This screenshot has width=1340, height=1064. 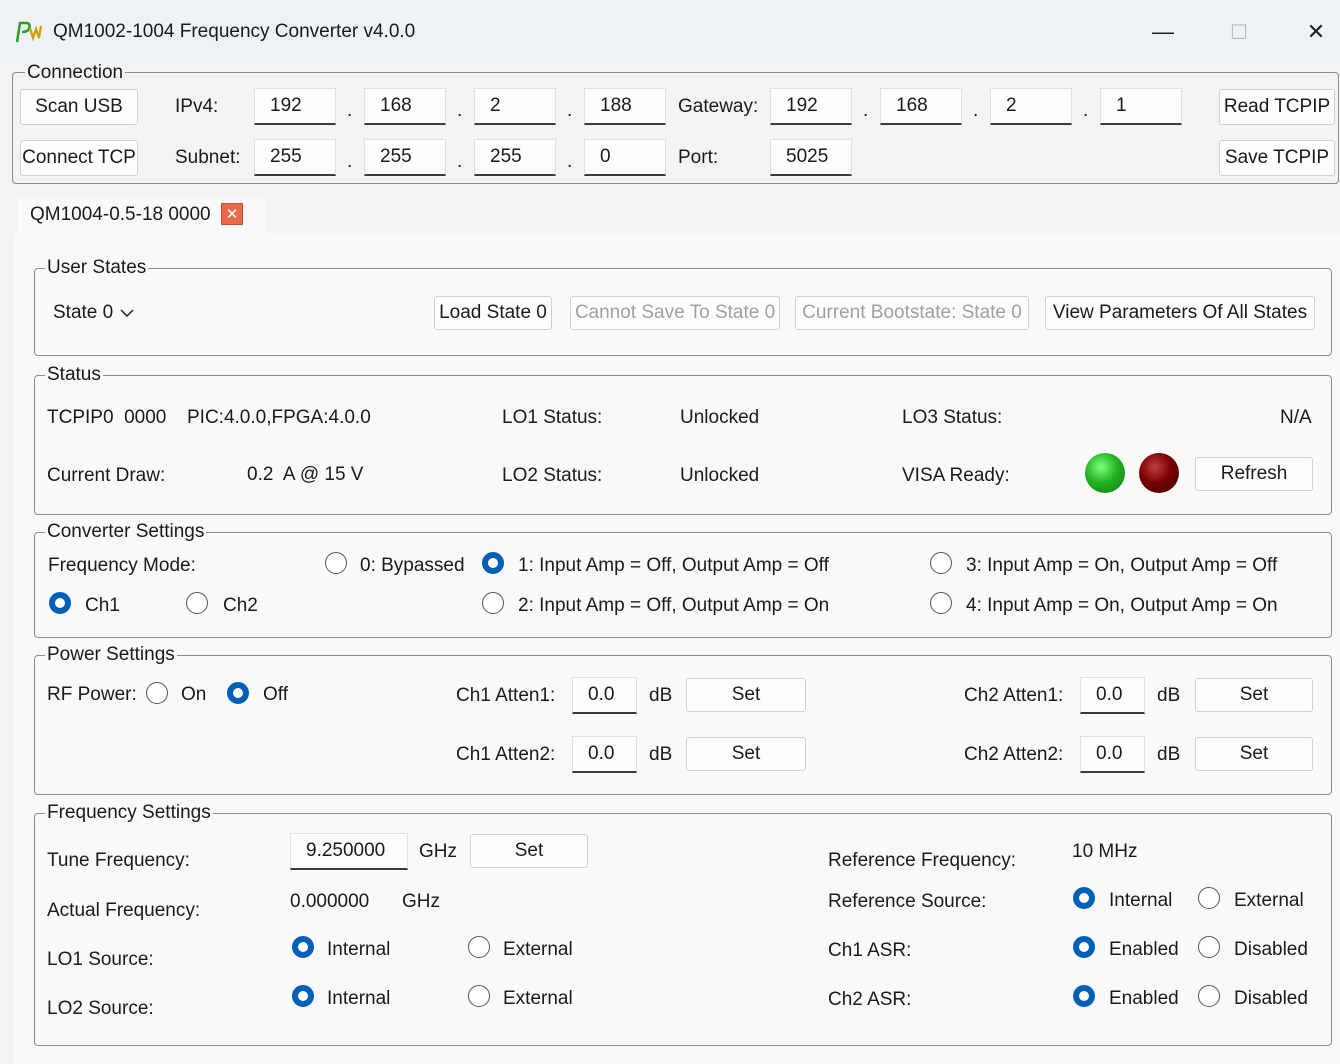 What do you see at coordinates (1122, 565) in the screenshot?
I see `mode3-label: 3: Input Amp = On, Output Amp = Off` at bounding box center [1122, 565].